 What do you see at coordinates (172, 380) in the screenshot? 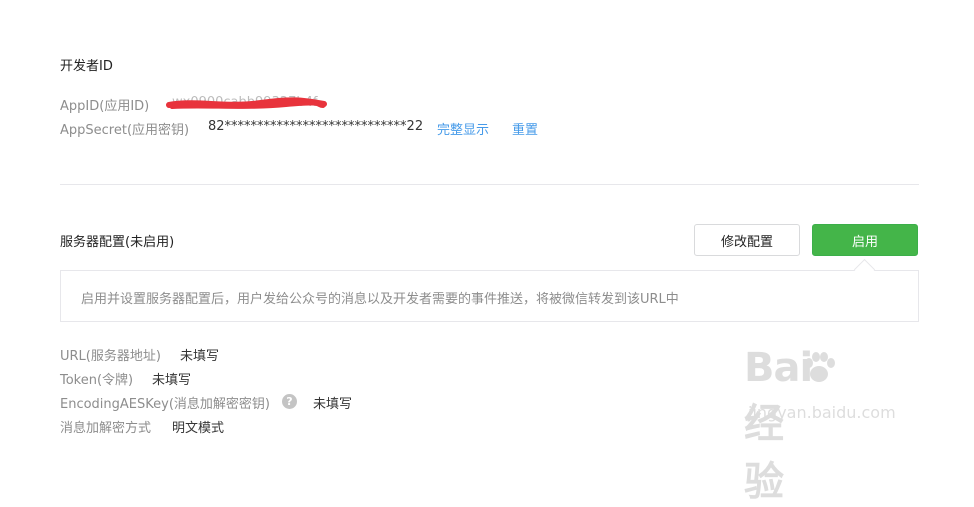
I see `token-value: 未填写` at bounding box center [172, 380].